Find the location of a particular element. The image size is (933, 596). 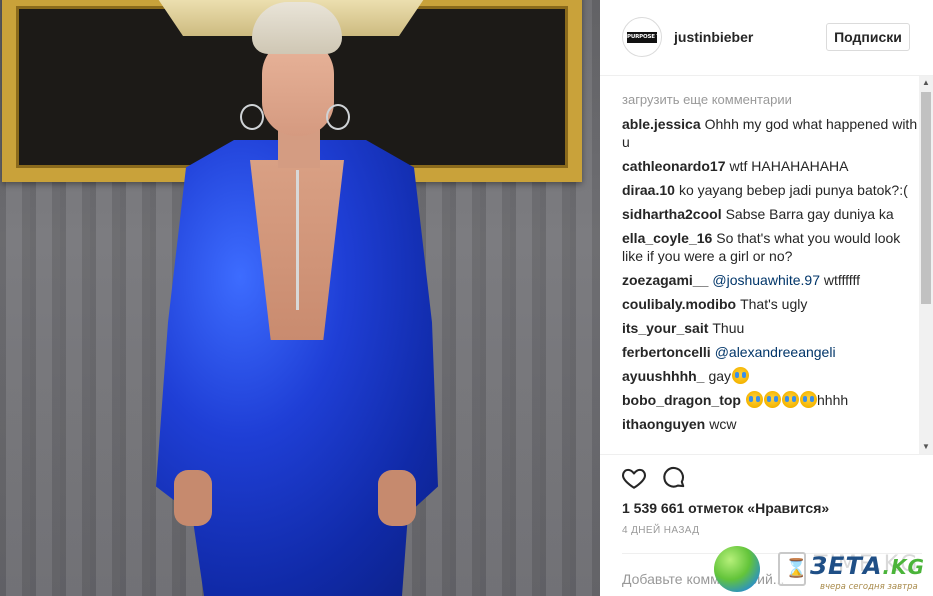

comment-text: wtffffff is located at coordinates (841, 280).